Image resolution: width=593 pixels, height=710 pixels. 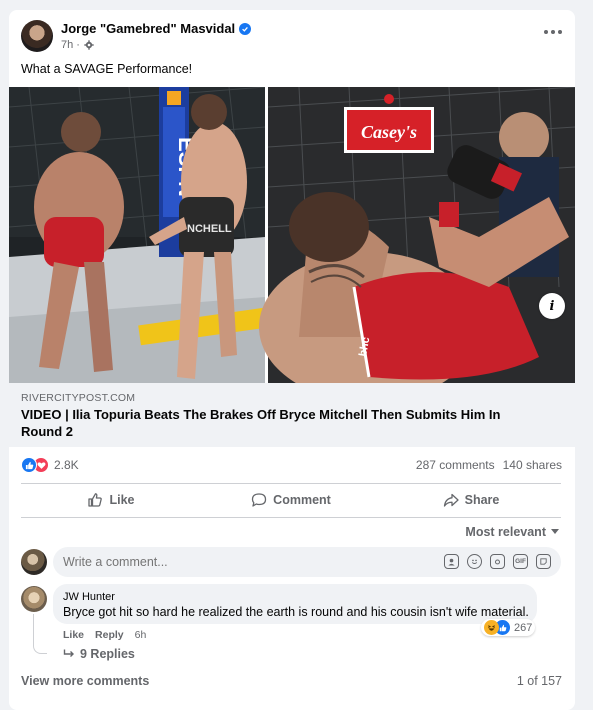 What do you see at coordinates (491, 627) in the screenshot?
I see `haha-reaction-icon` at bounding box center [491, 627].